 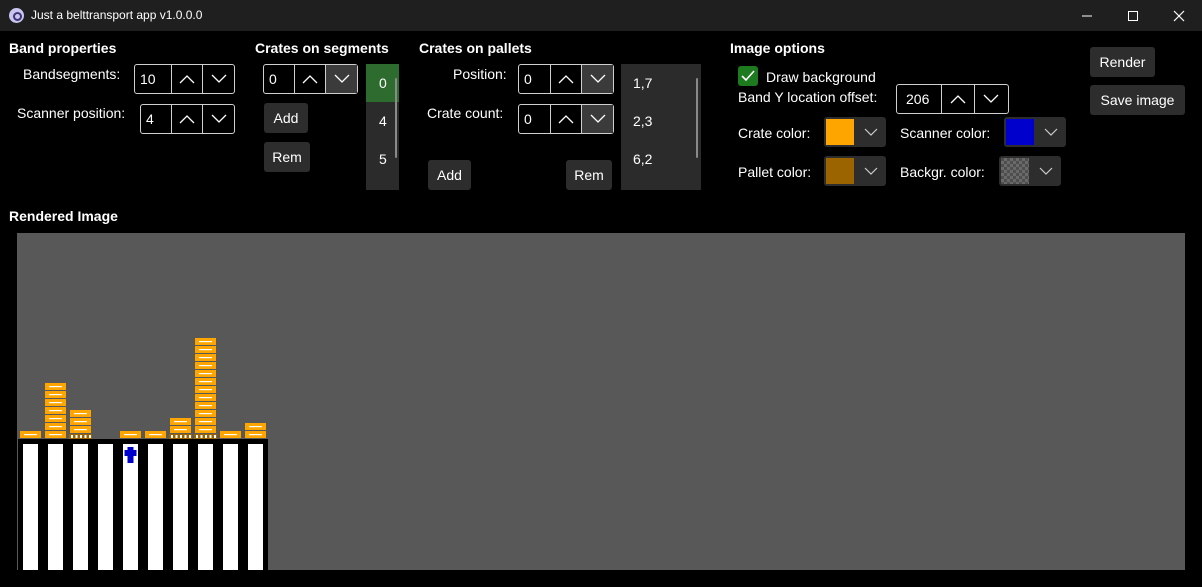 What do you see at coordinates (1122, 62) in the screenshot?
I see `render-button: Render` at bounding box center [1122, 62].